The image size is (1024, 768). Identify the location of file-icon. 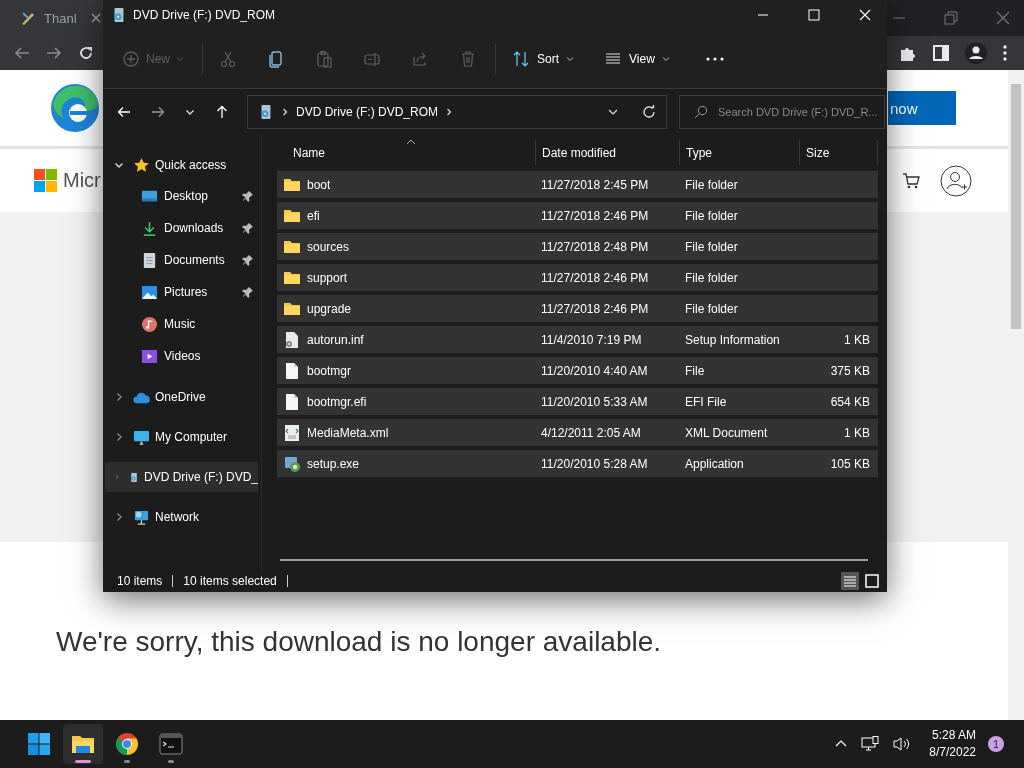
(292, 370).